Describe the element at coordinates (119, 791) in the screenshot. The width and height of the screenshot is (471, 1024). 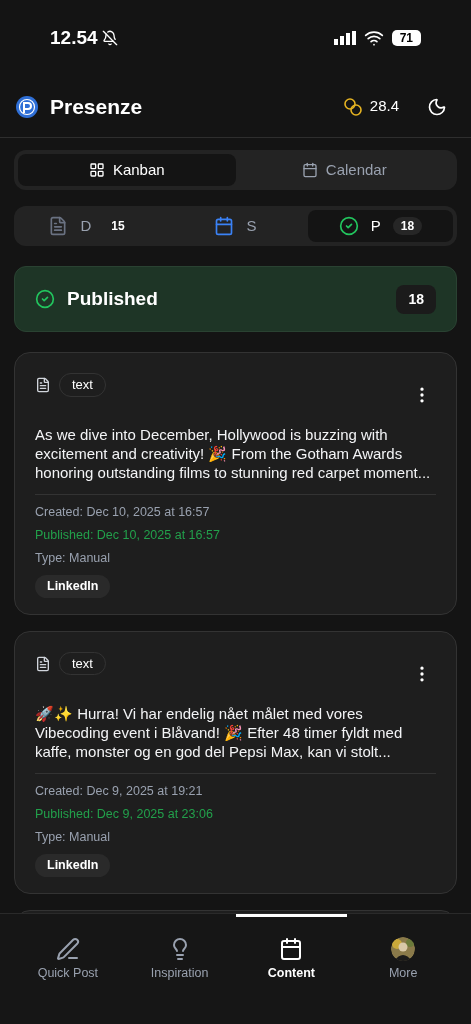
I see `post-meta: Created: Dec 9, 2025 at 19:21` at that location.